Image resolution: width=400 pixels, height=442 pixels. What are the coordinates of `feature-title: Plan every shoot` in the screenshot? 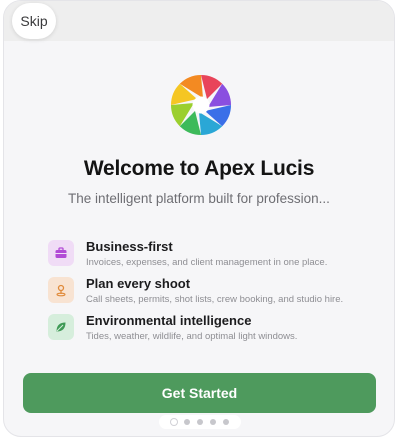 It's located at (138, 283).